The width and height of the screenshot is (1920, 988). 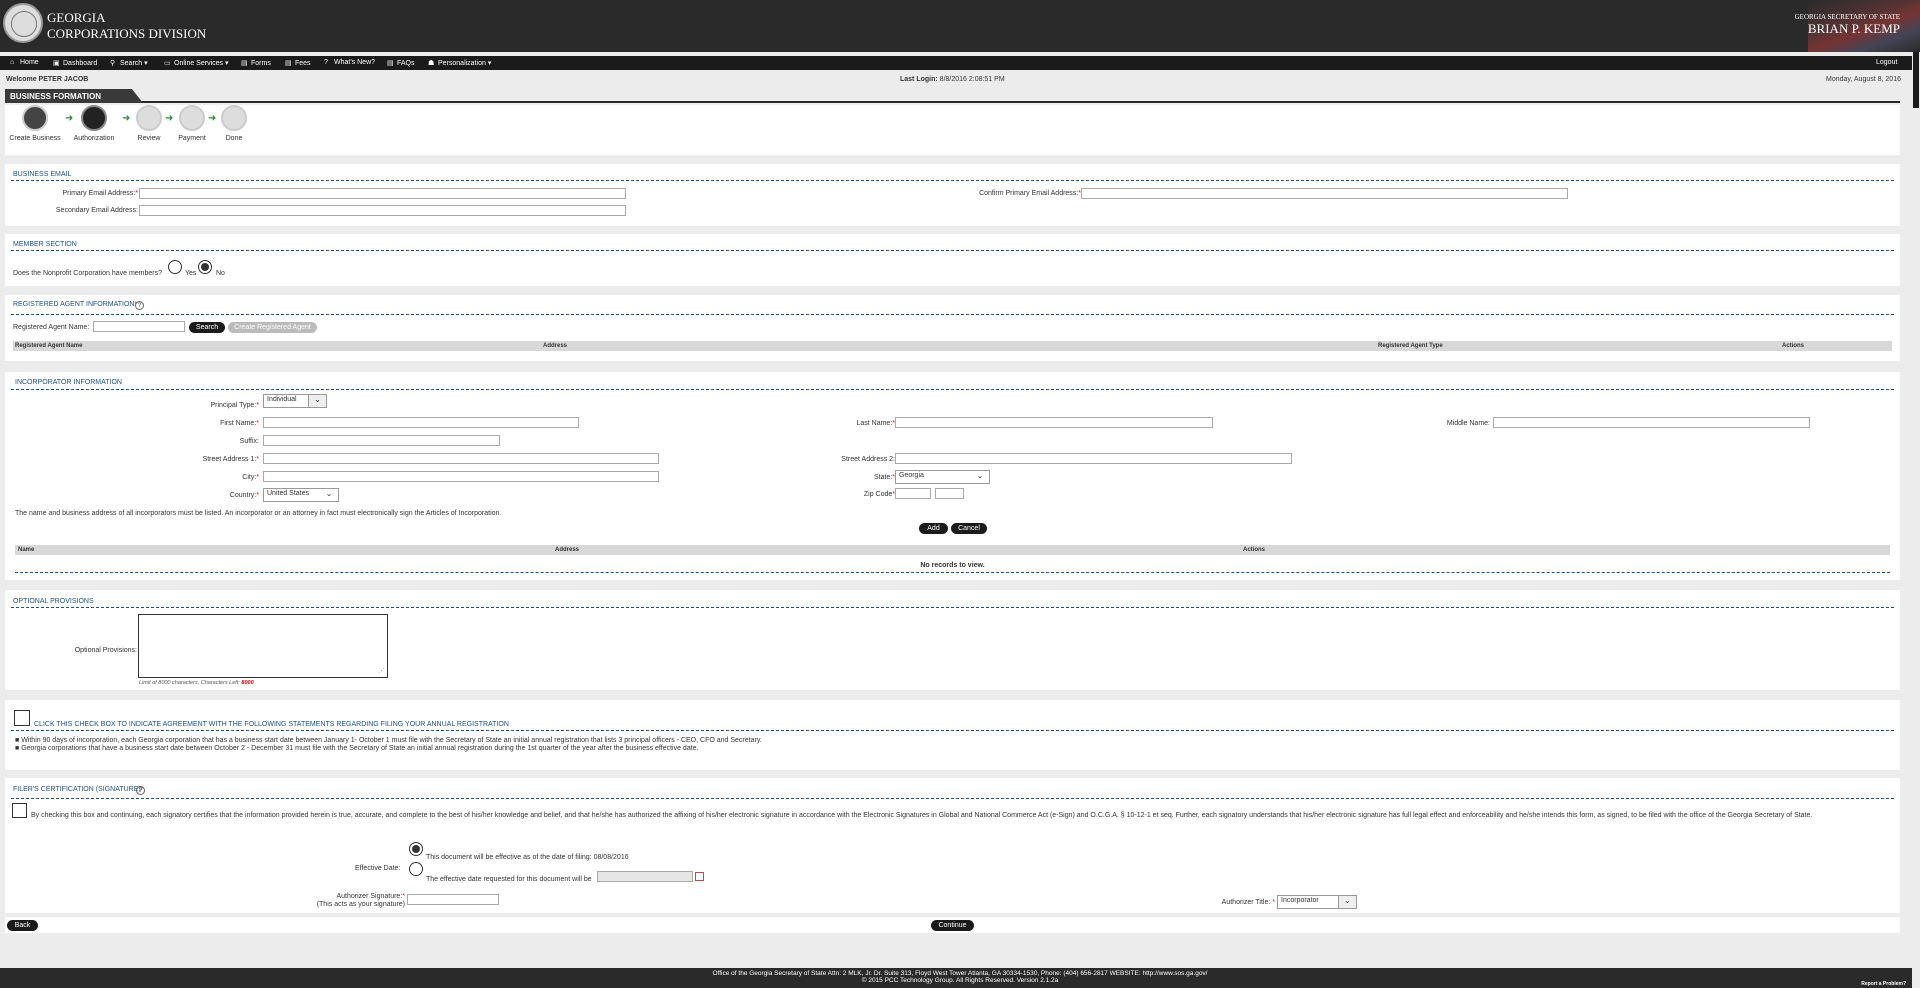 What do you see at coordinates (969, 528) in the screenshot?
I see `cancel-incorporator-button: Cancel` at bounding box center [969, 528].